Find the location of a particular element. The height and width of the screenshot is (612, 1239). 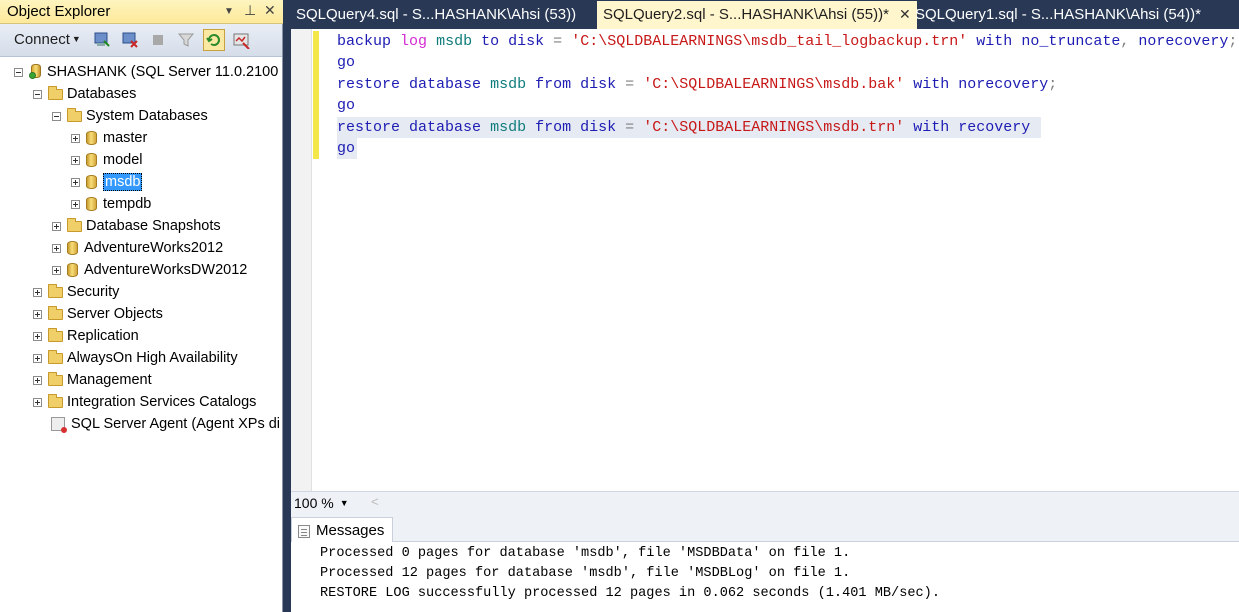

tree-node-server-objects: Server Objects is located at coordinates (98, 314).